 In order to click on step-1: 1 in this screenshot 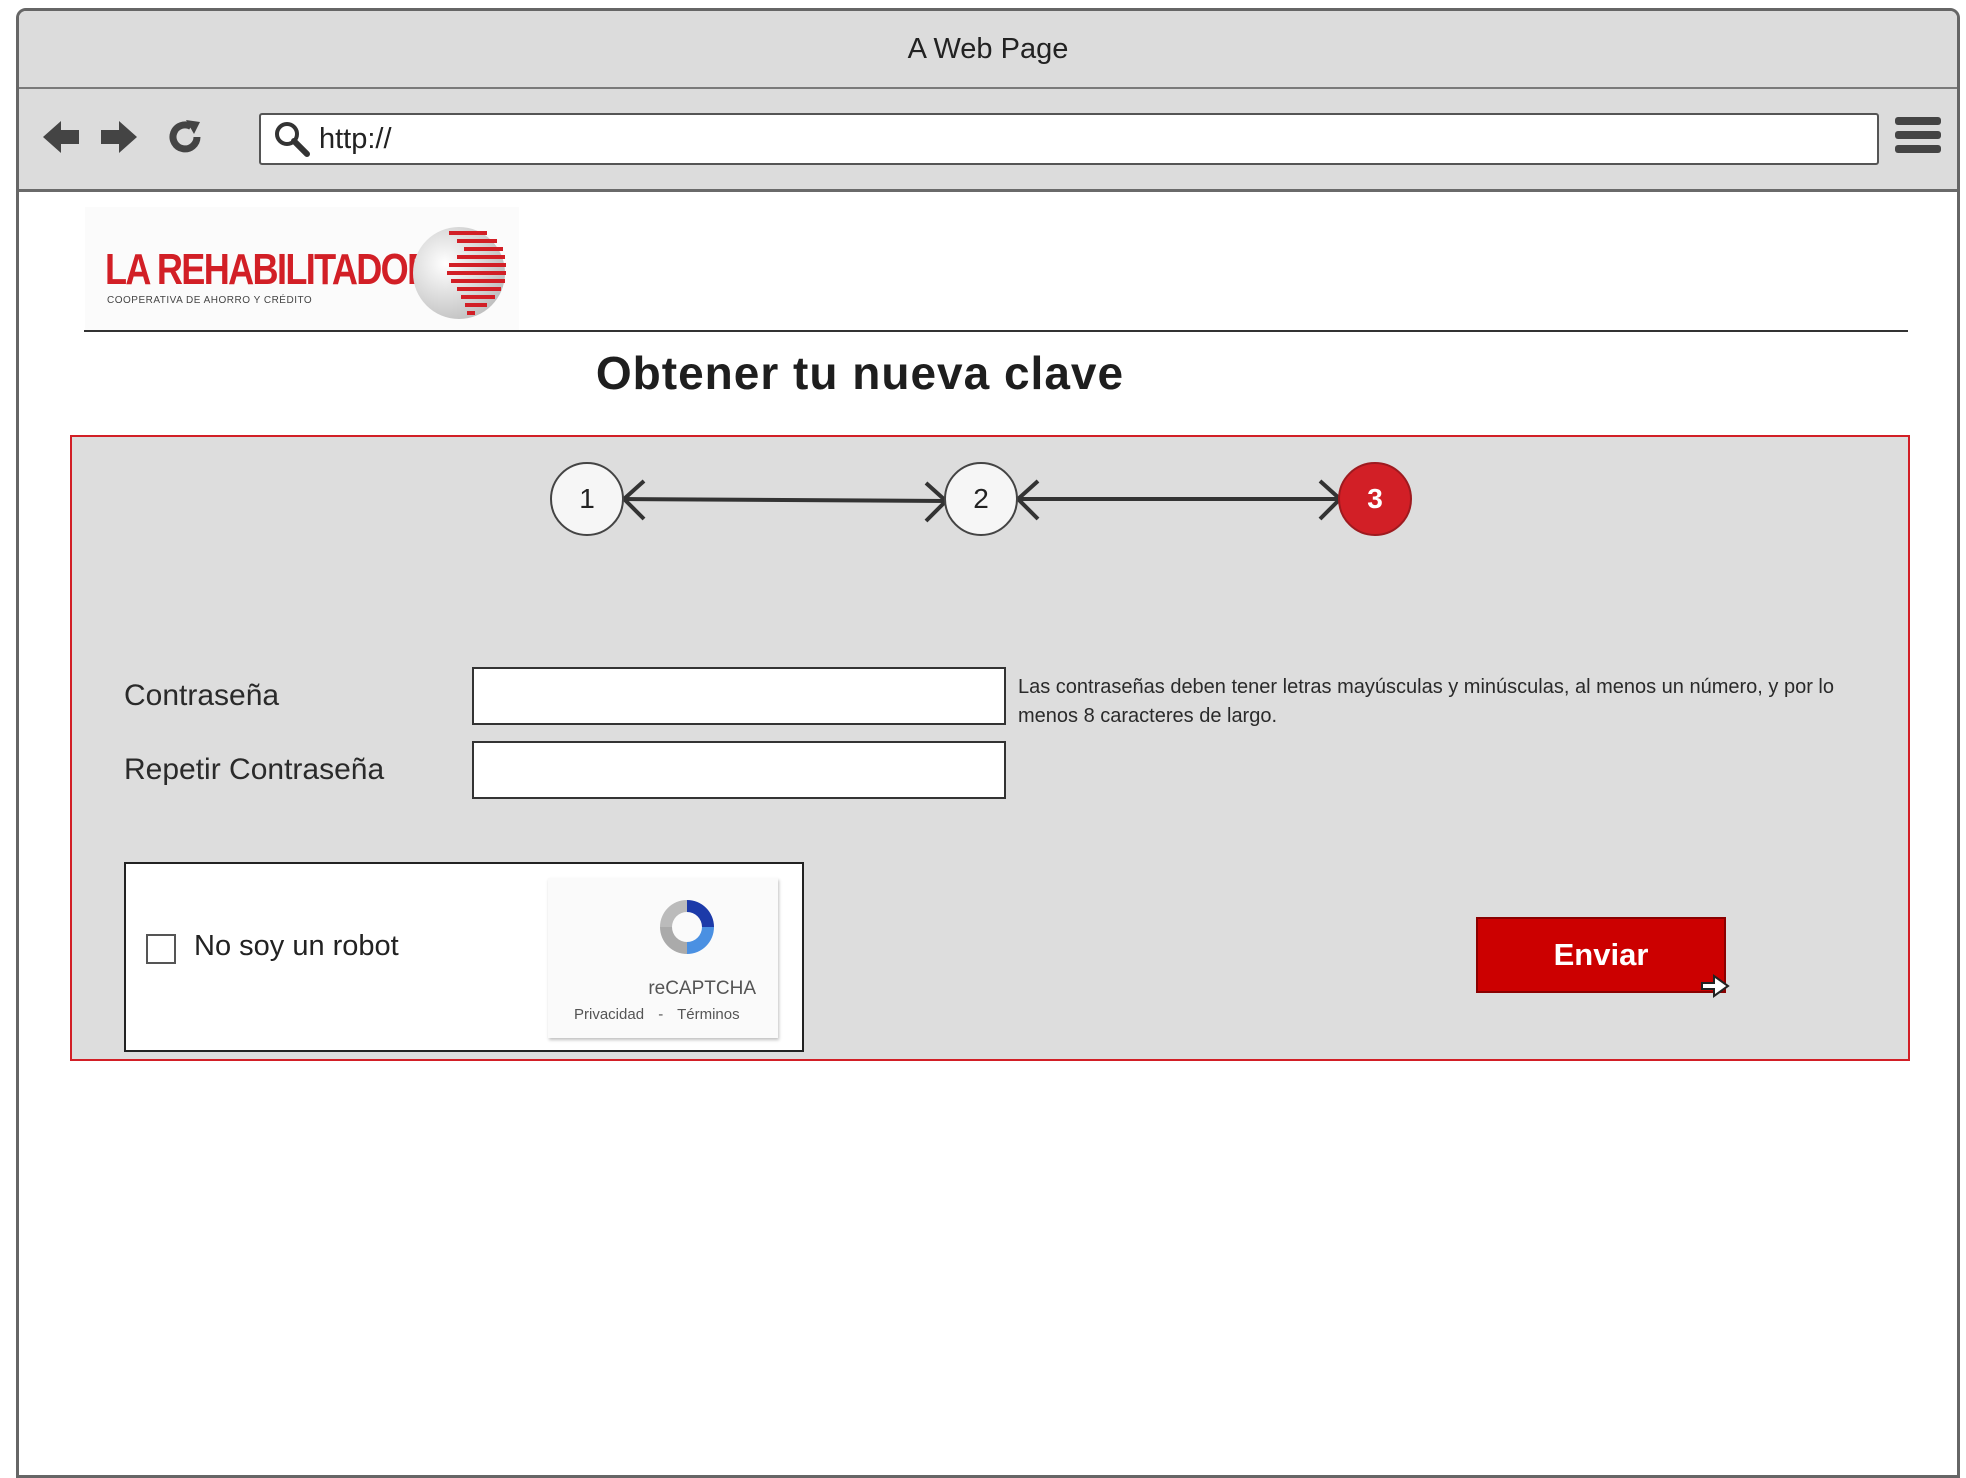, I will do `click(587, 499)`.